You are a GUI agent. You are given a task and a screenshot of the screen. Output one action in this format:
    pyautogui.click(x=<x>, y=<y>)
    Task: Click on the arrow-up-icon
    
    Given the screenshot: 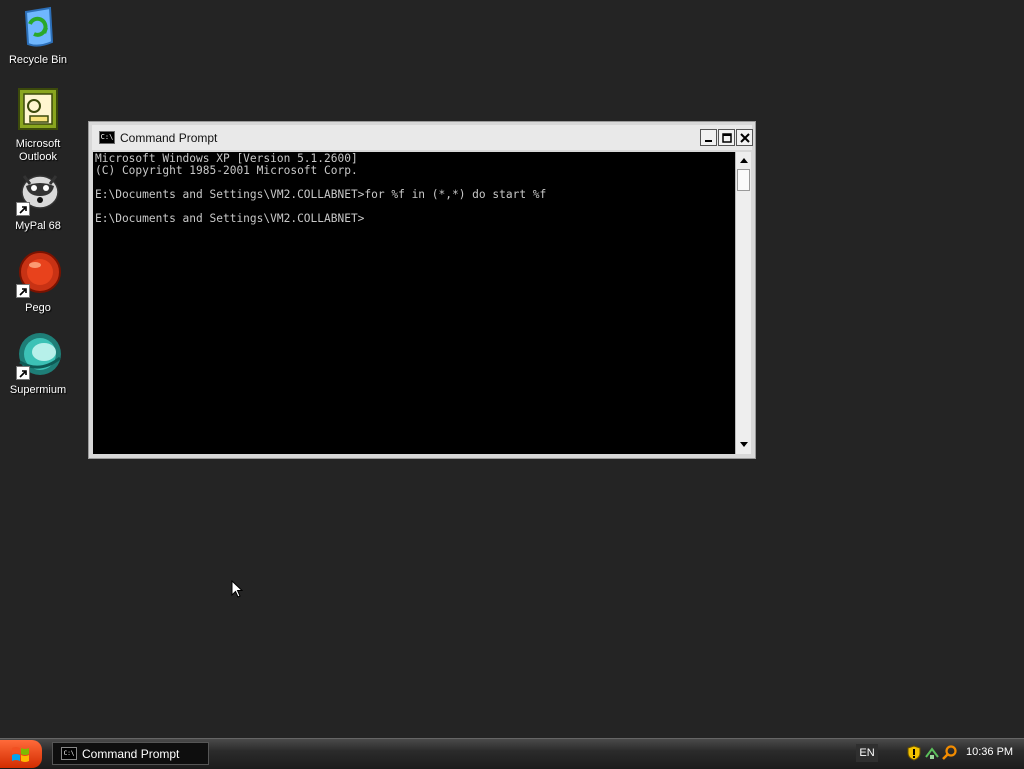 What is the action you would take?
    pyautogui.click(x=743, y=160)
    